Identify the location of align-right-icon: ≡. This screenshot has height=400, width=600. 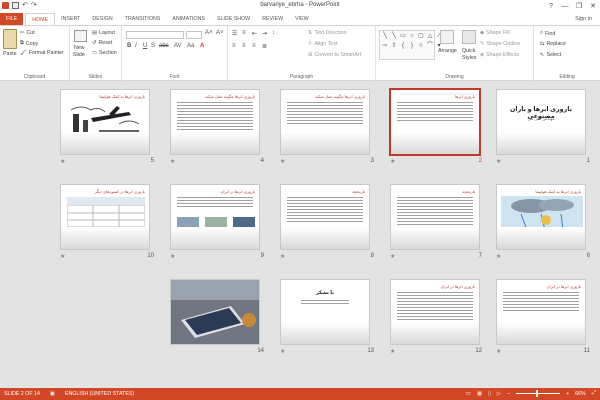
(254, 46).